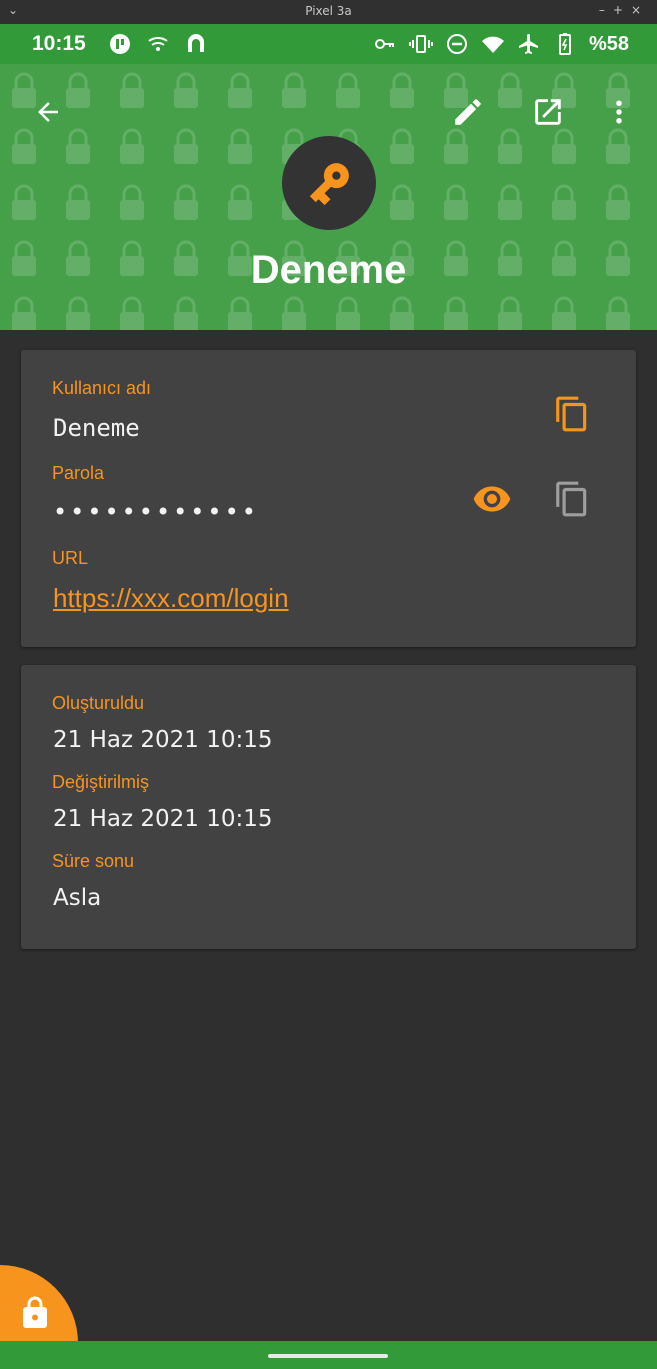 The height and width of the screenshot is (1369, 657). Describe the element at coordinates (158, 44) in the screenshot. I see `wifi-key-icon` at that location.